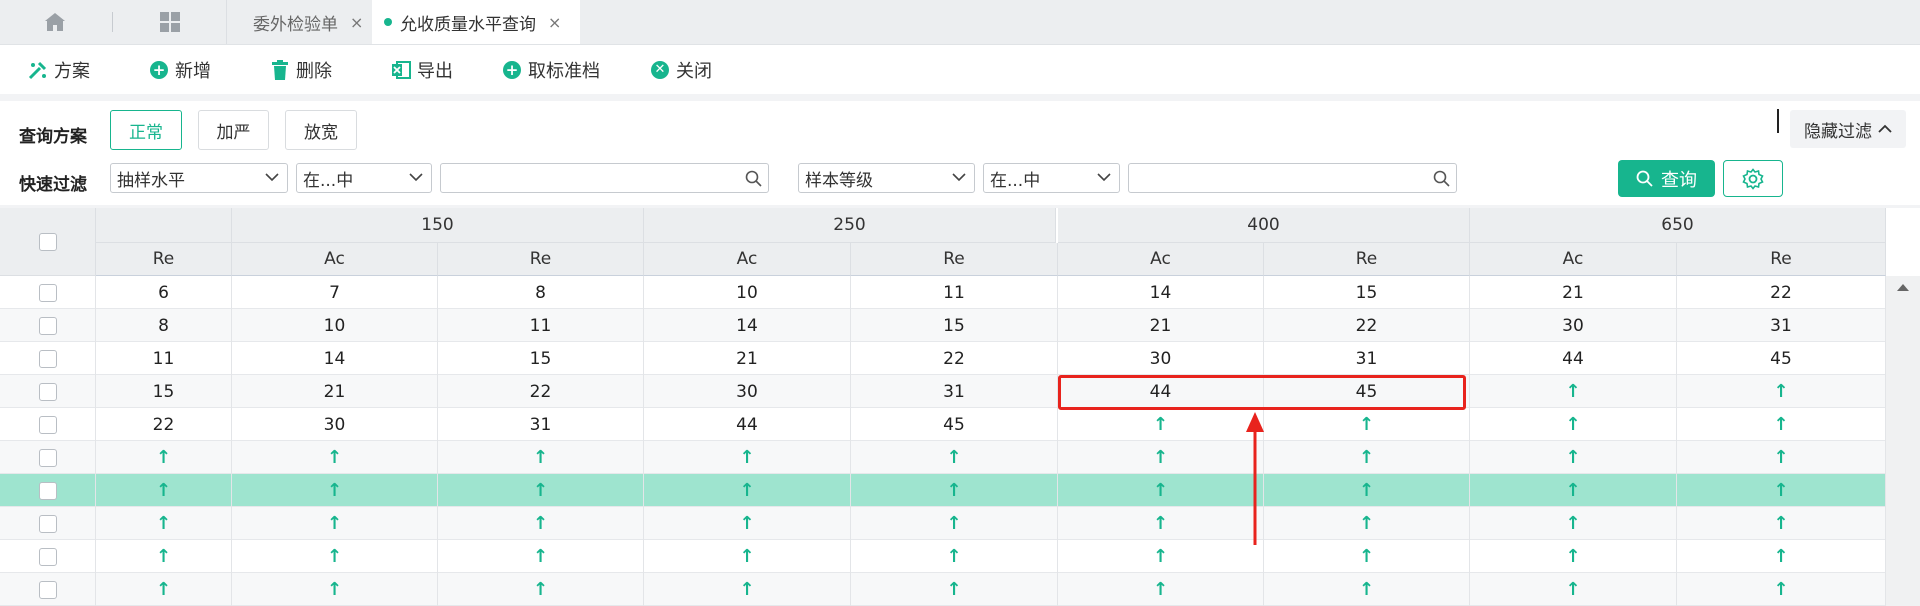 Image resolution: width=1920 pixels, height=606 pixels. Describe the element at coordinates (1753, 178) in the screenshot. I see `settings-button` at that location.